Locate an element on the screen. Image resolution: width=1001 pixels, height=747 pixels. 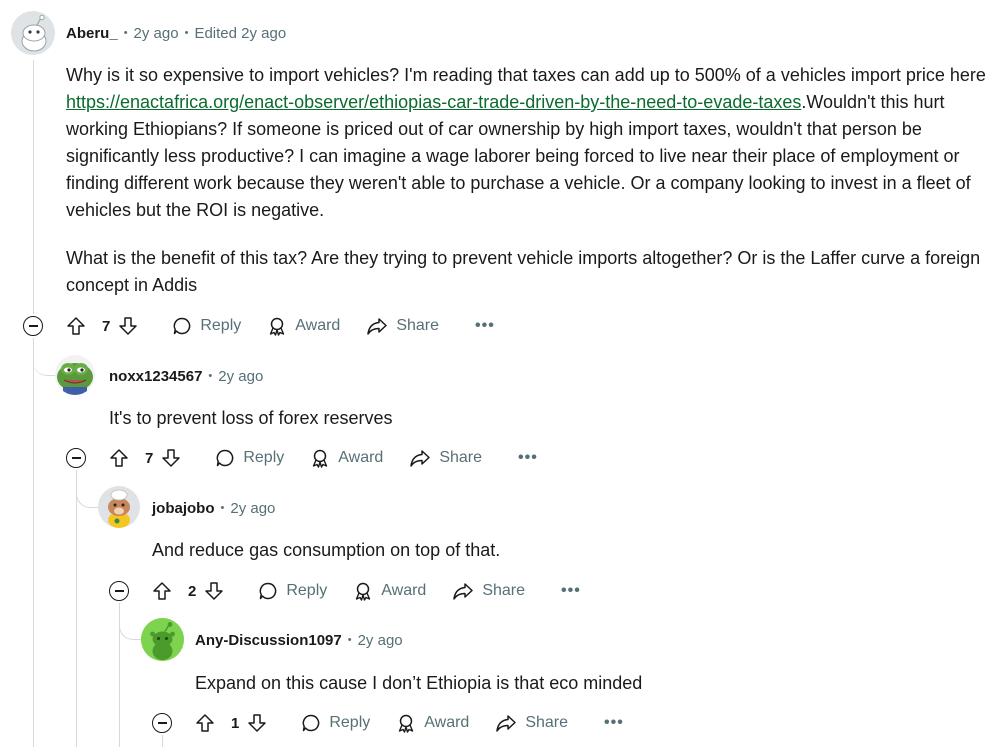
action-bar: 1 Reply Award Share ••• is located at coordinates (409, 723).